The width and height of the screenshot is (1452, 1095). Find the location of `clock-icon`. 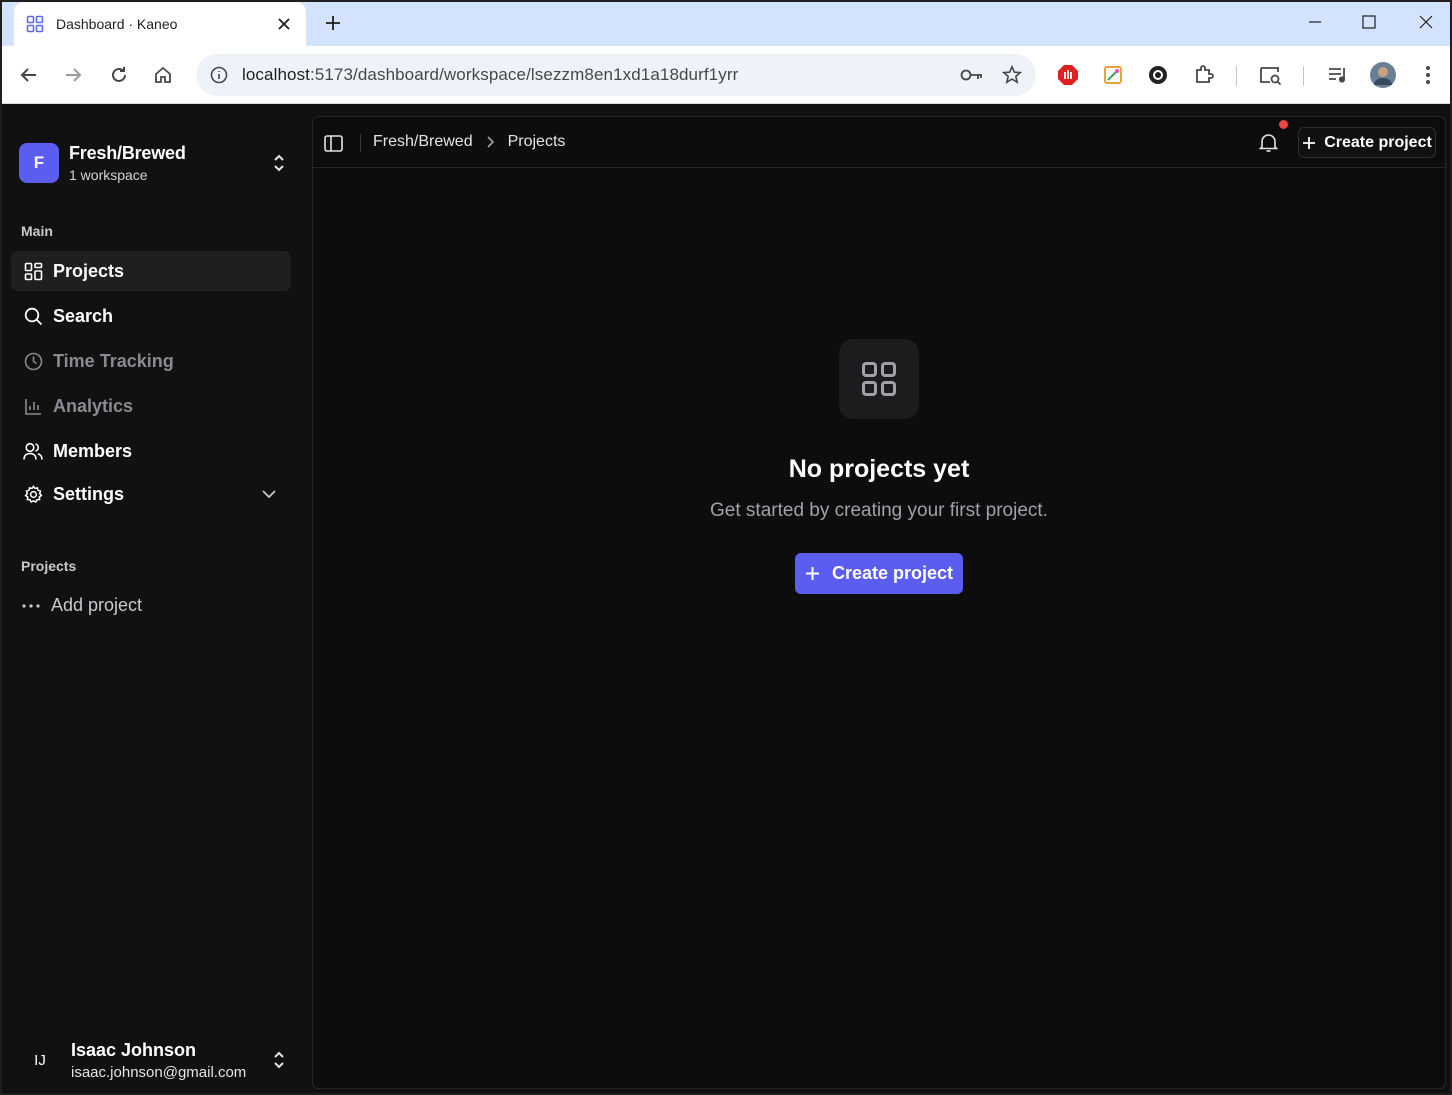

clock-icon is located at coordinates (33, 361).